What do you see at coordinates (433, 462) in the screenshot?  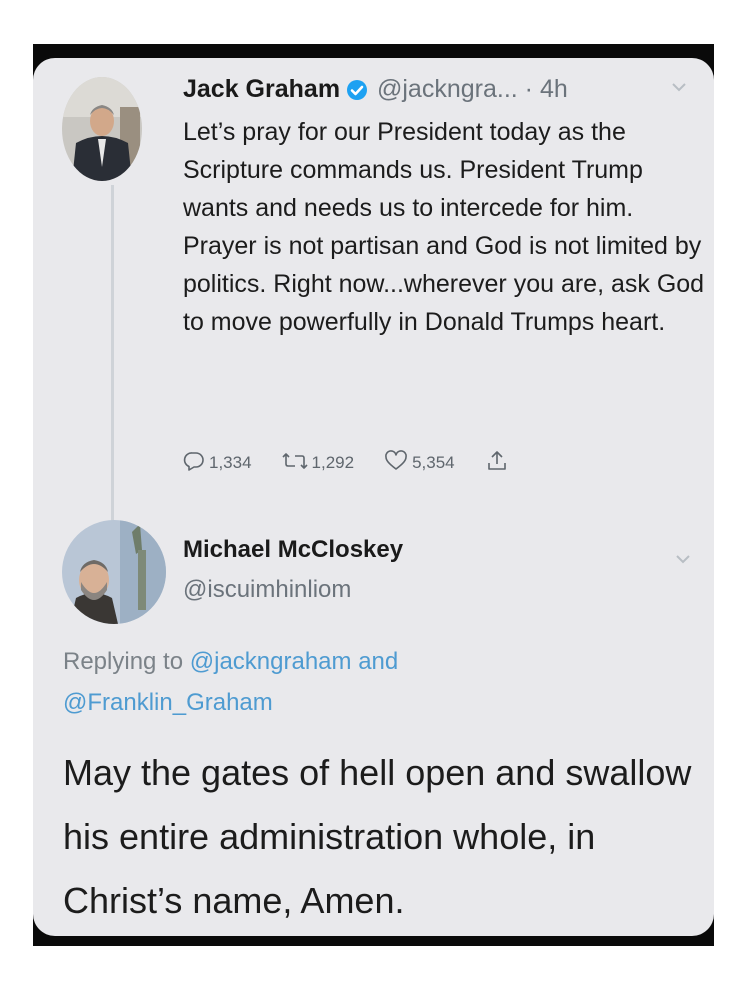 I see `like-count: 5,354` at bounding box center [433, 462].